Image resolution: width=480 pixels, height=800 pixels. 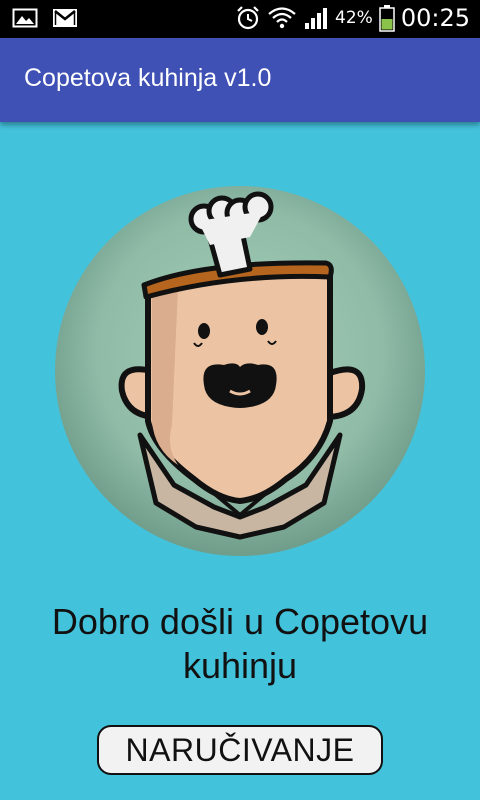 I want to click on order-button: NARUČIVANJE, so click(x=240, y=750).